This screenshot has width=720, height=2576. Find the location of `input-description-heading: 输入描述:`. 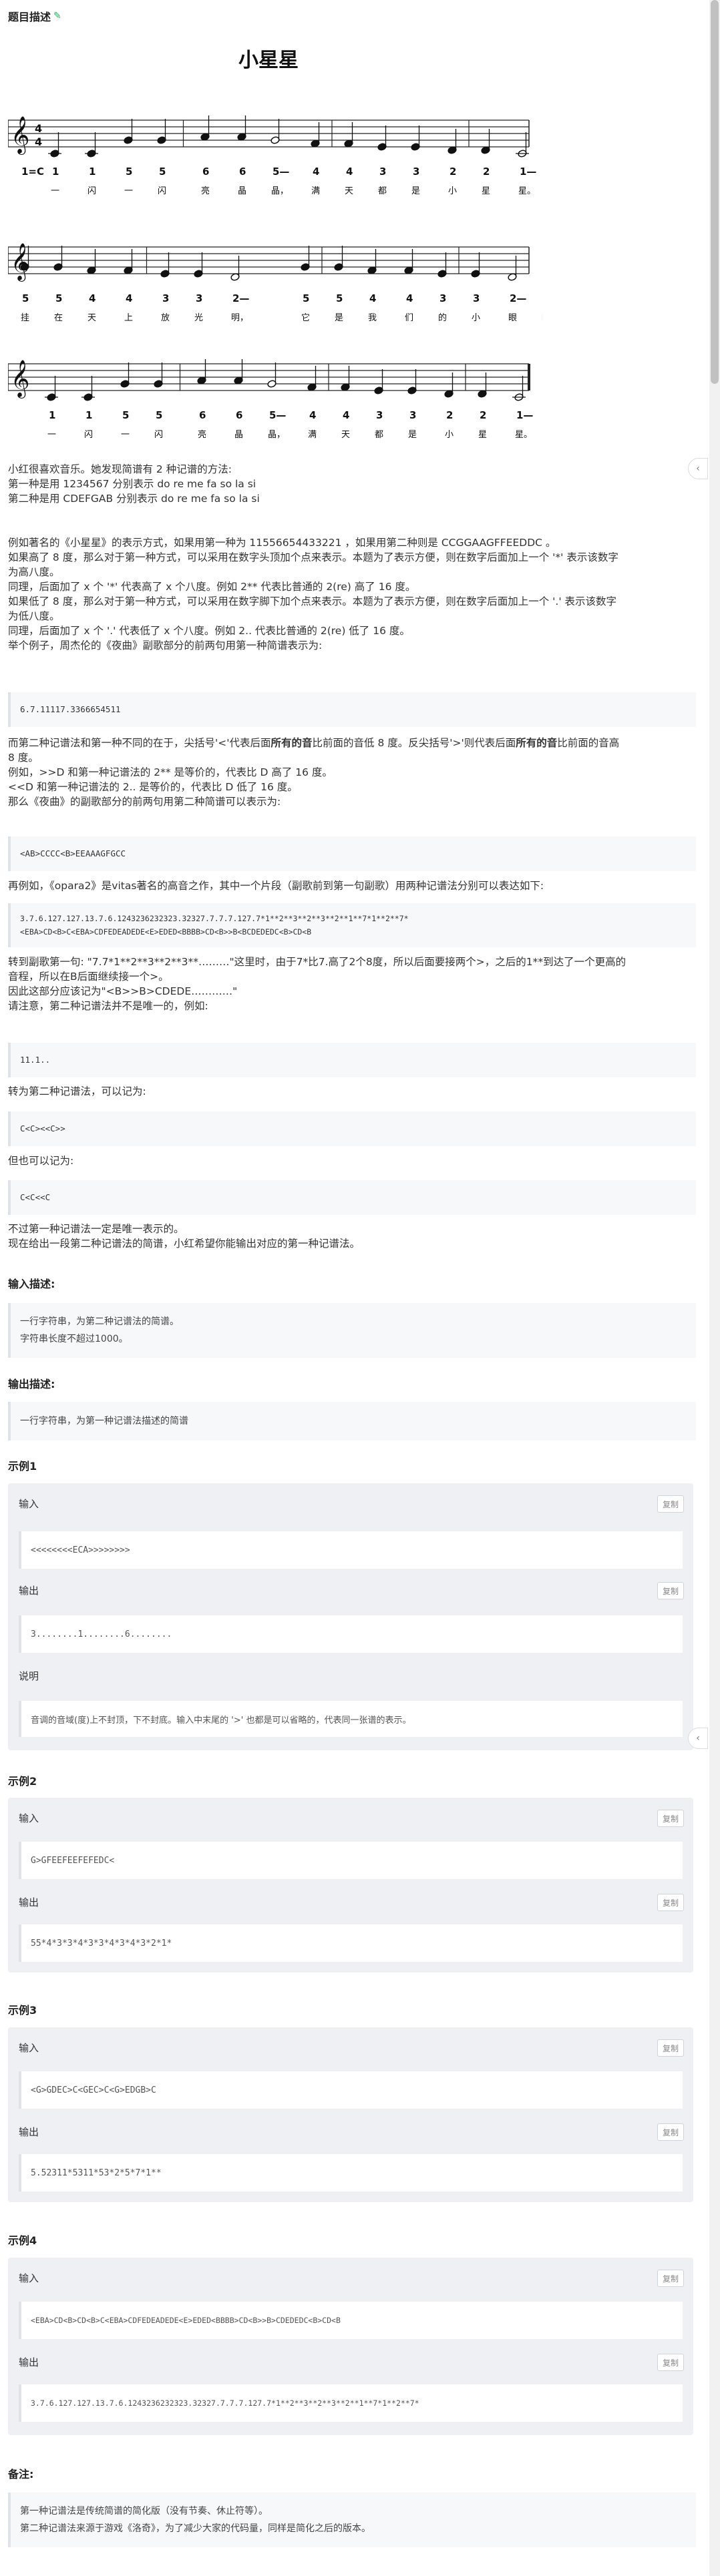

input-description-heading: 输入描述: is located at coordinates (31, 1284).